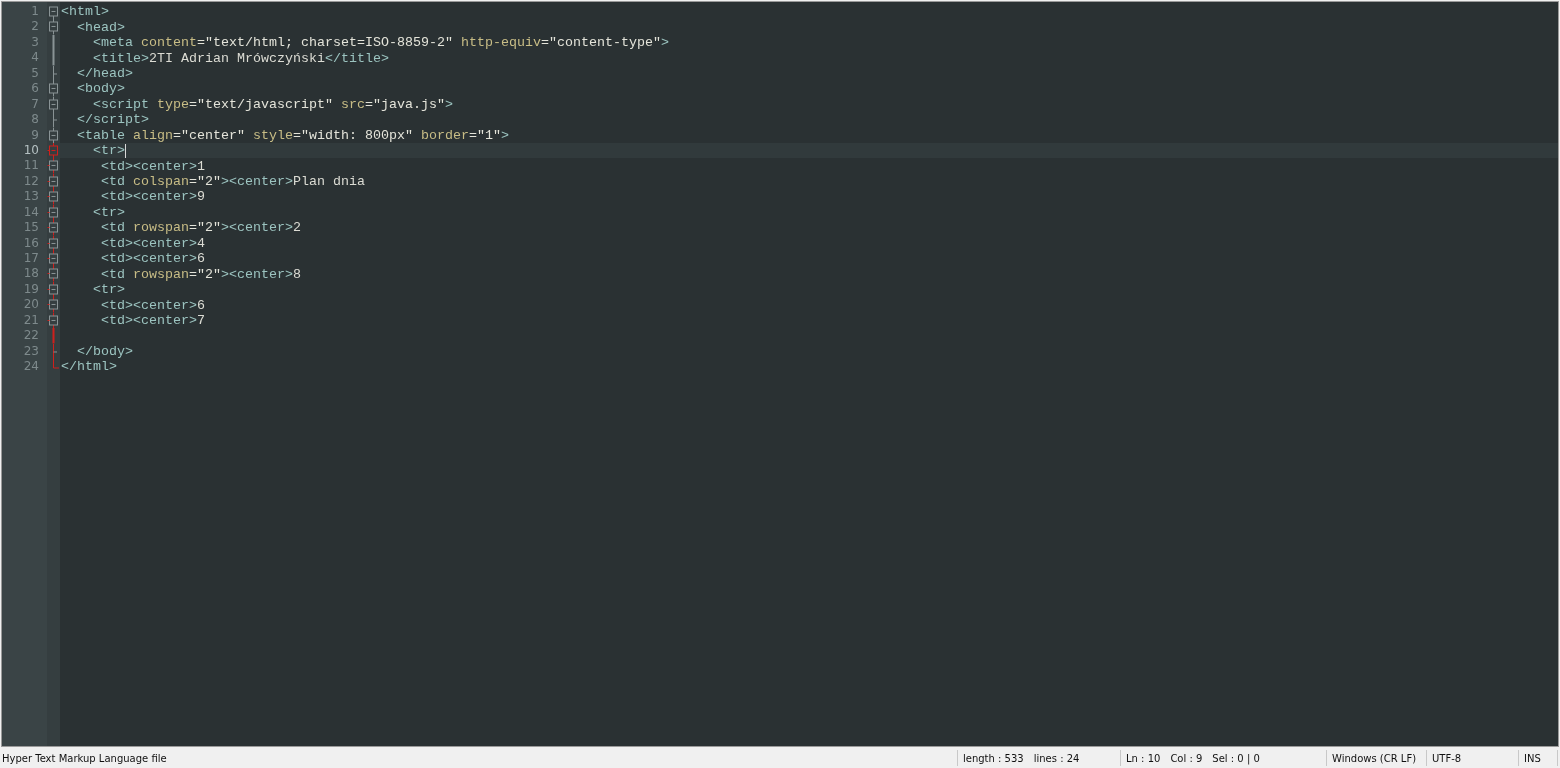  Describe the element at coordinates (31, 212) in the screenshot. I see `line-number: 14` at that location.